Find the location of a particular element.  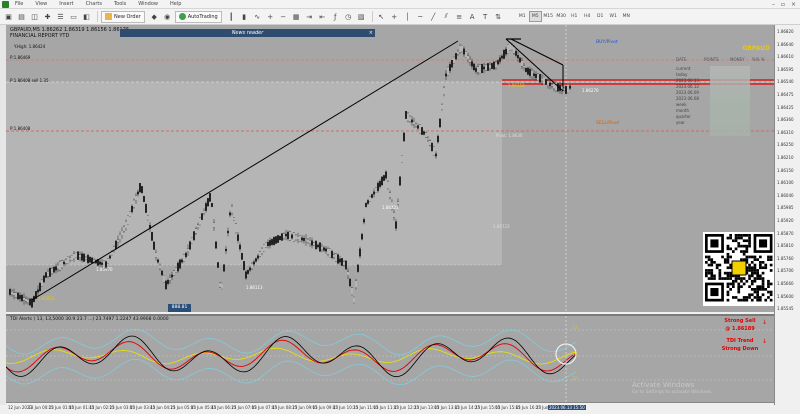

tdi-trend-label: TDI Trend is located at coordinates (740, 341).